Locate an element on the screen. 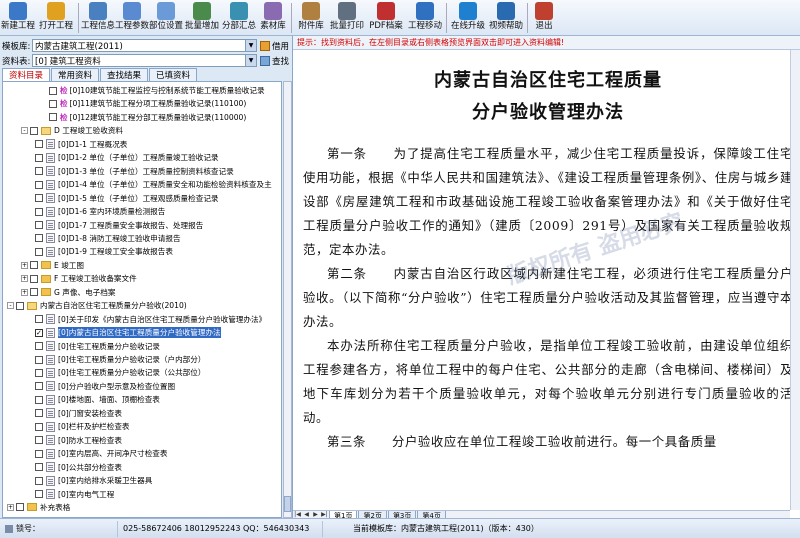  tree-item: [0]室内层高、开间净尺寸检查表 is located at coordinates (101, 453).